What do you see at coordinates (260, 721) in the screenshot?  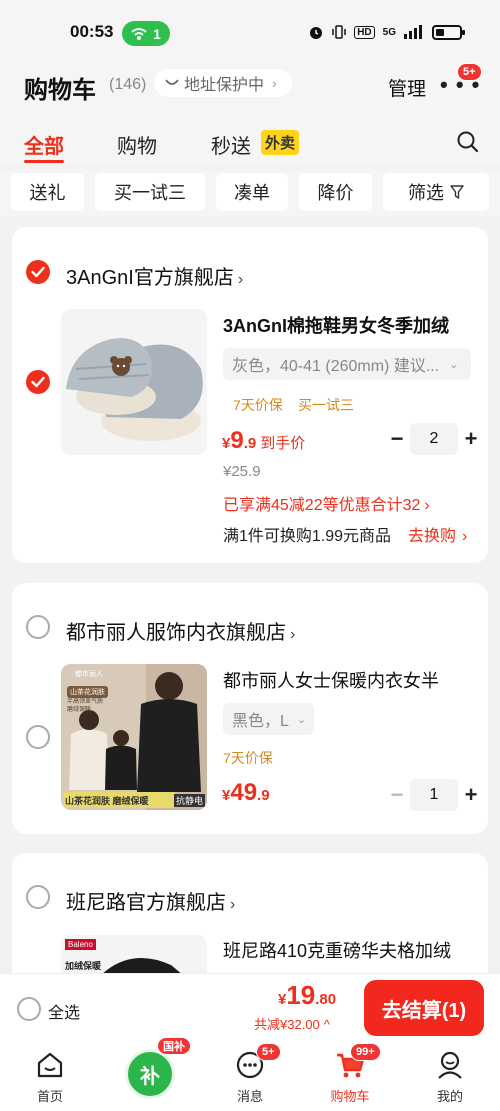 I see `sku-text: 黑色，L` at bounding box center [260, 721].